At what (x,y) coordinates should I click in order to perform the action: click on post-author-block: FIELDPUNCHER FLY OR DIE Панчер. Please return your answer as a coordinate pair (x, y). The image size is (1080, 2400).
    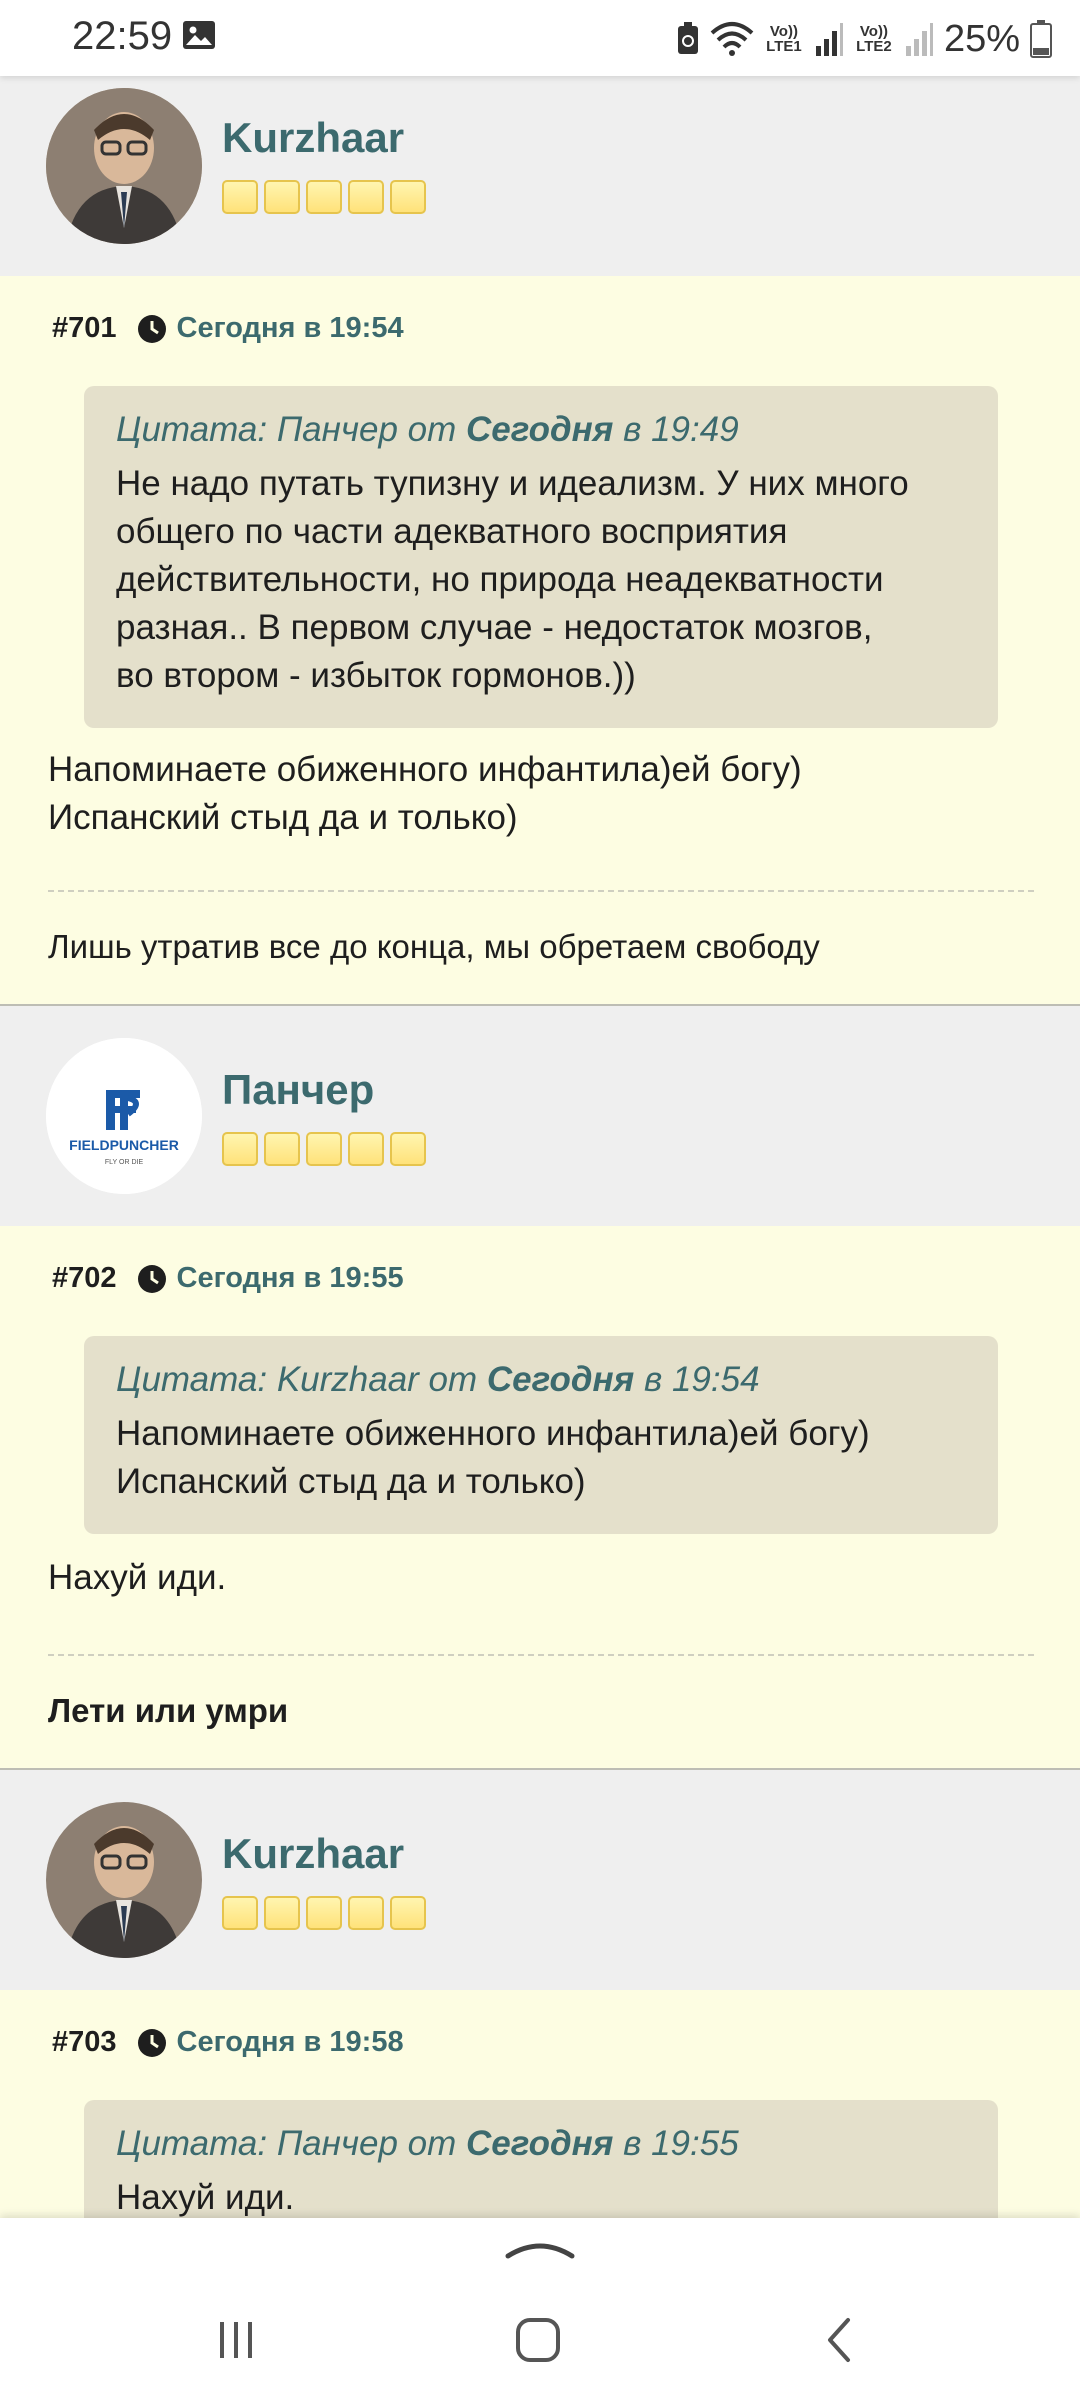
    Looking at the image, I should click on (540, 1115).